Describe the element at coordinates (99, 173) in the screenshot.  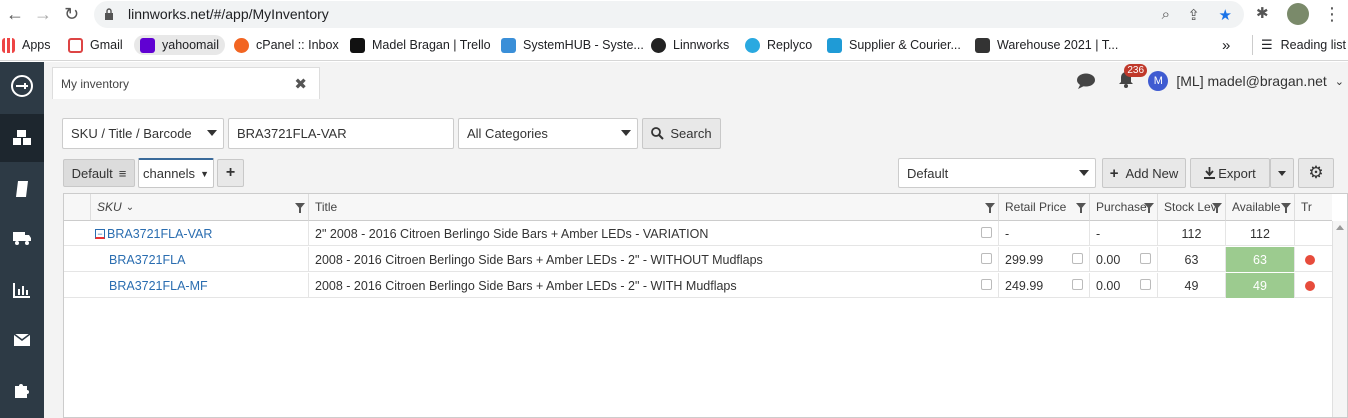
I see `view-default: Default ≡` at that location.